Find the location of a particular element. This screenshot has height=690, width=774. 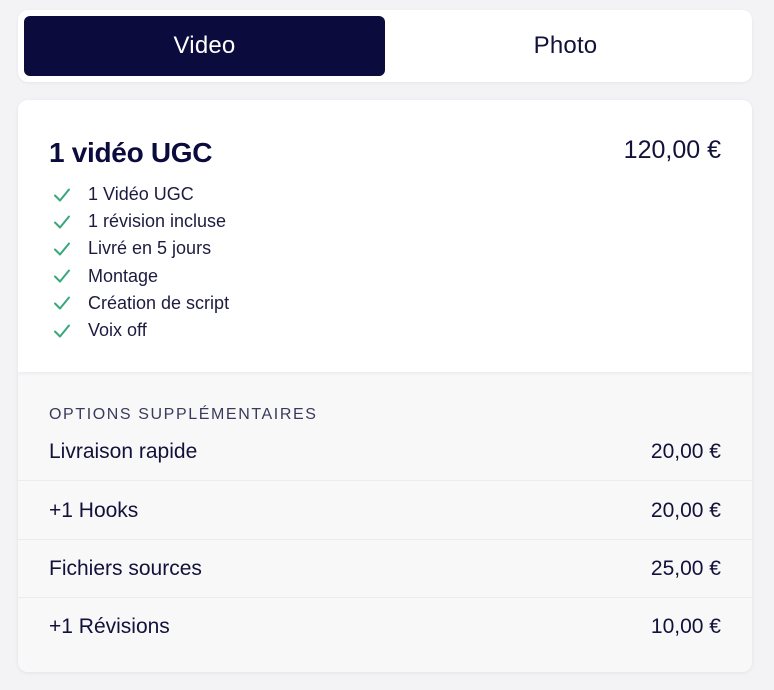

feature-item: 1 Vidéo UGC is located at coordinates (140, 194).